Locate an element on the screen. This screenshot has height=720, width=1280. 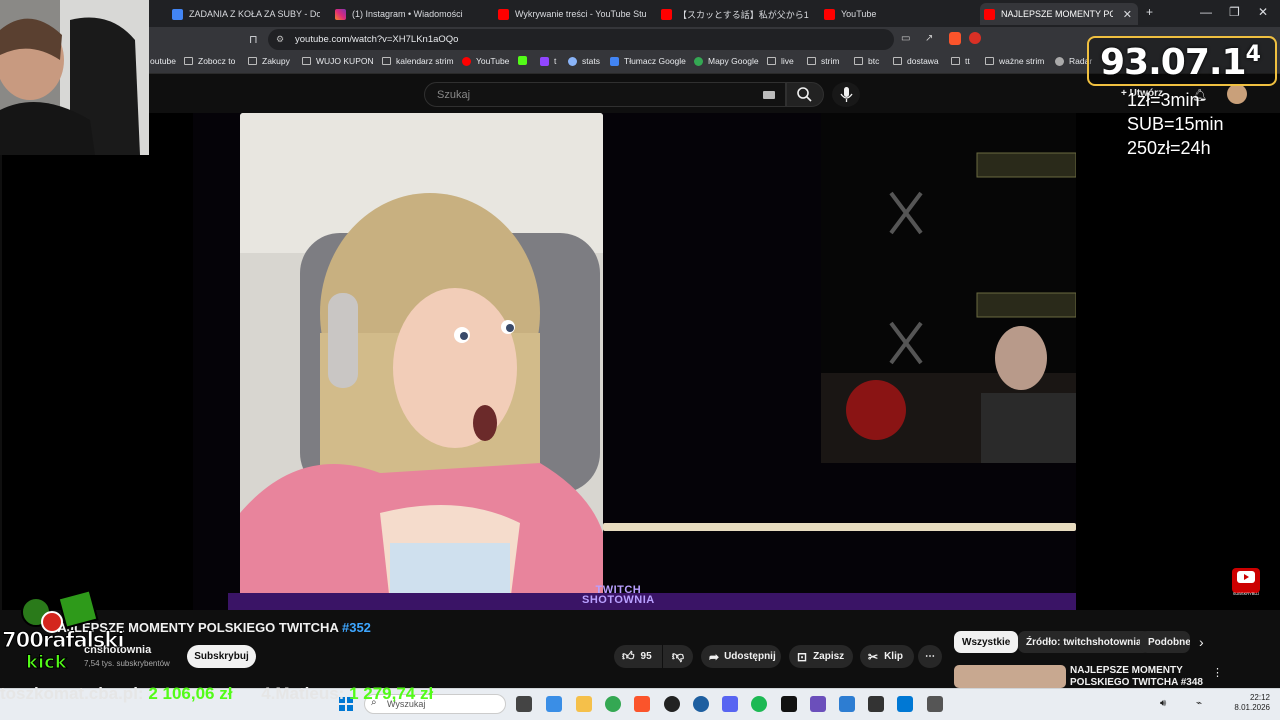
voice-search-button is located at coordinates (846, 94).